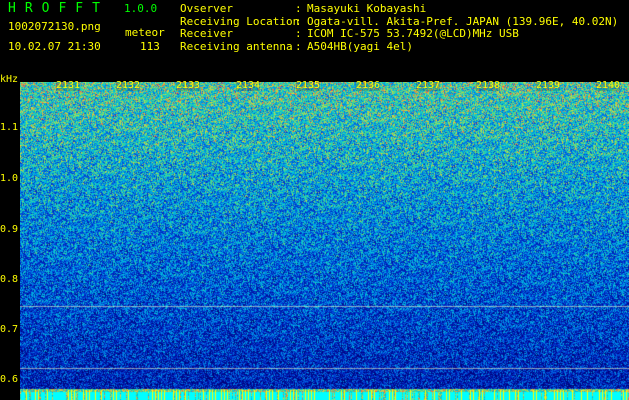 The width and height of the screenshot is (629, 400). What do you see at coordinates (9, 279) in the screenshot?
I see `y-tick: 0.8` at bounding box center [9, 279].